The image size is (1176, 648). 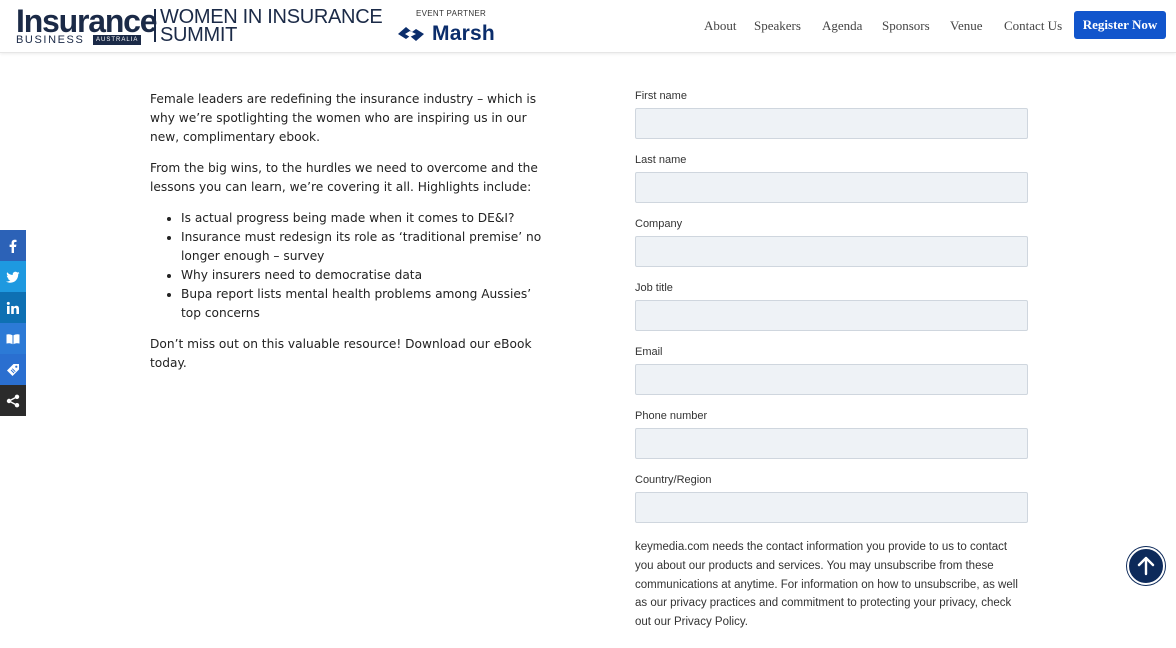 I want to click on nav-about: About, so click(x=720, y=26).